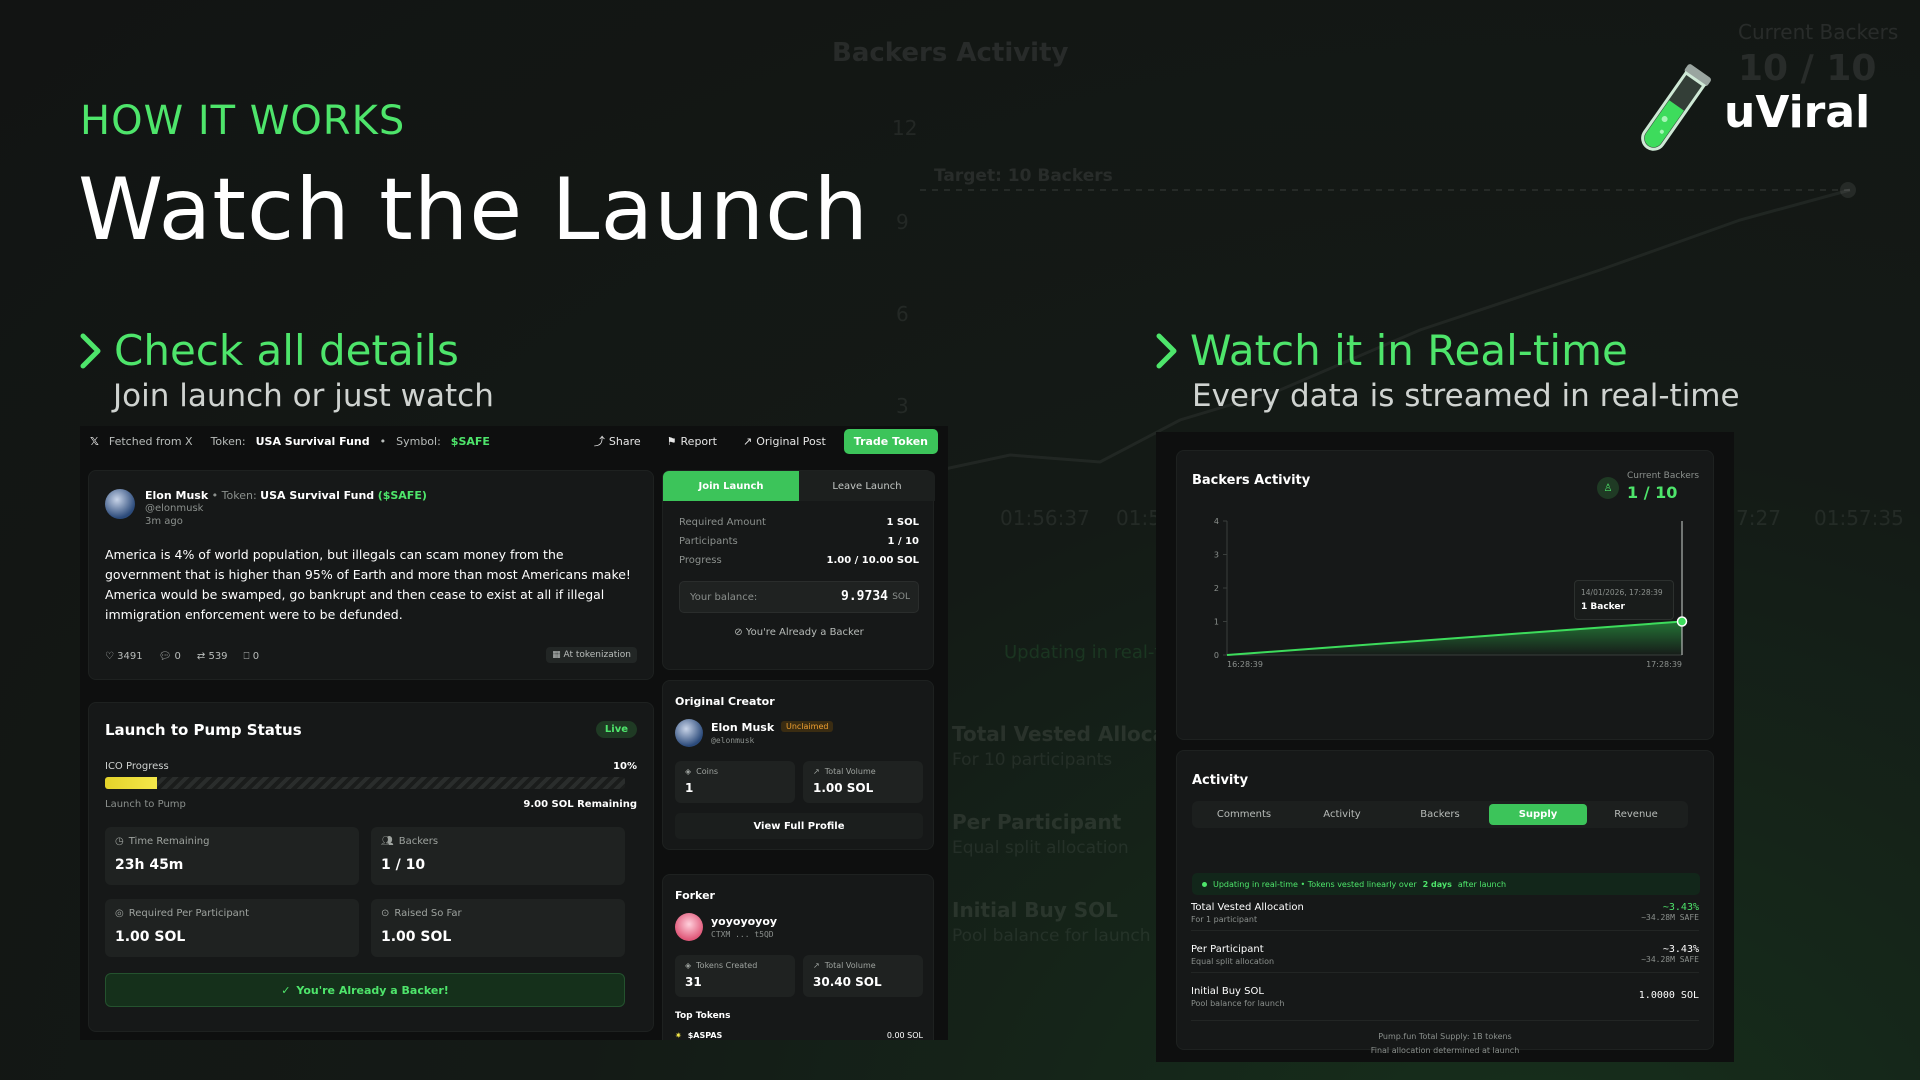 Image resolution: width=1920 pixels, height=1080 pixels. I want to click on top-token-value: 0.00 SOL, so click(904, 1035).